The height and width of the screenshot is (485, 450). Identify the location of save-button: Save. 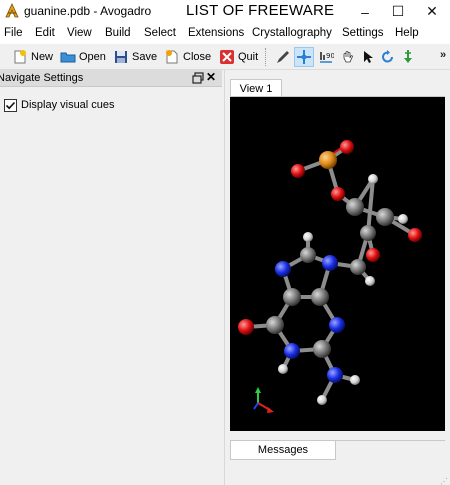
(135, 57).